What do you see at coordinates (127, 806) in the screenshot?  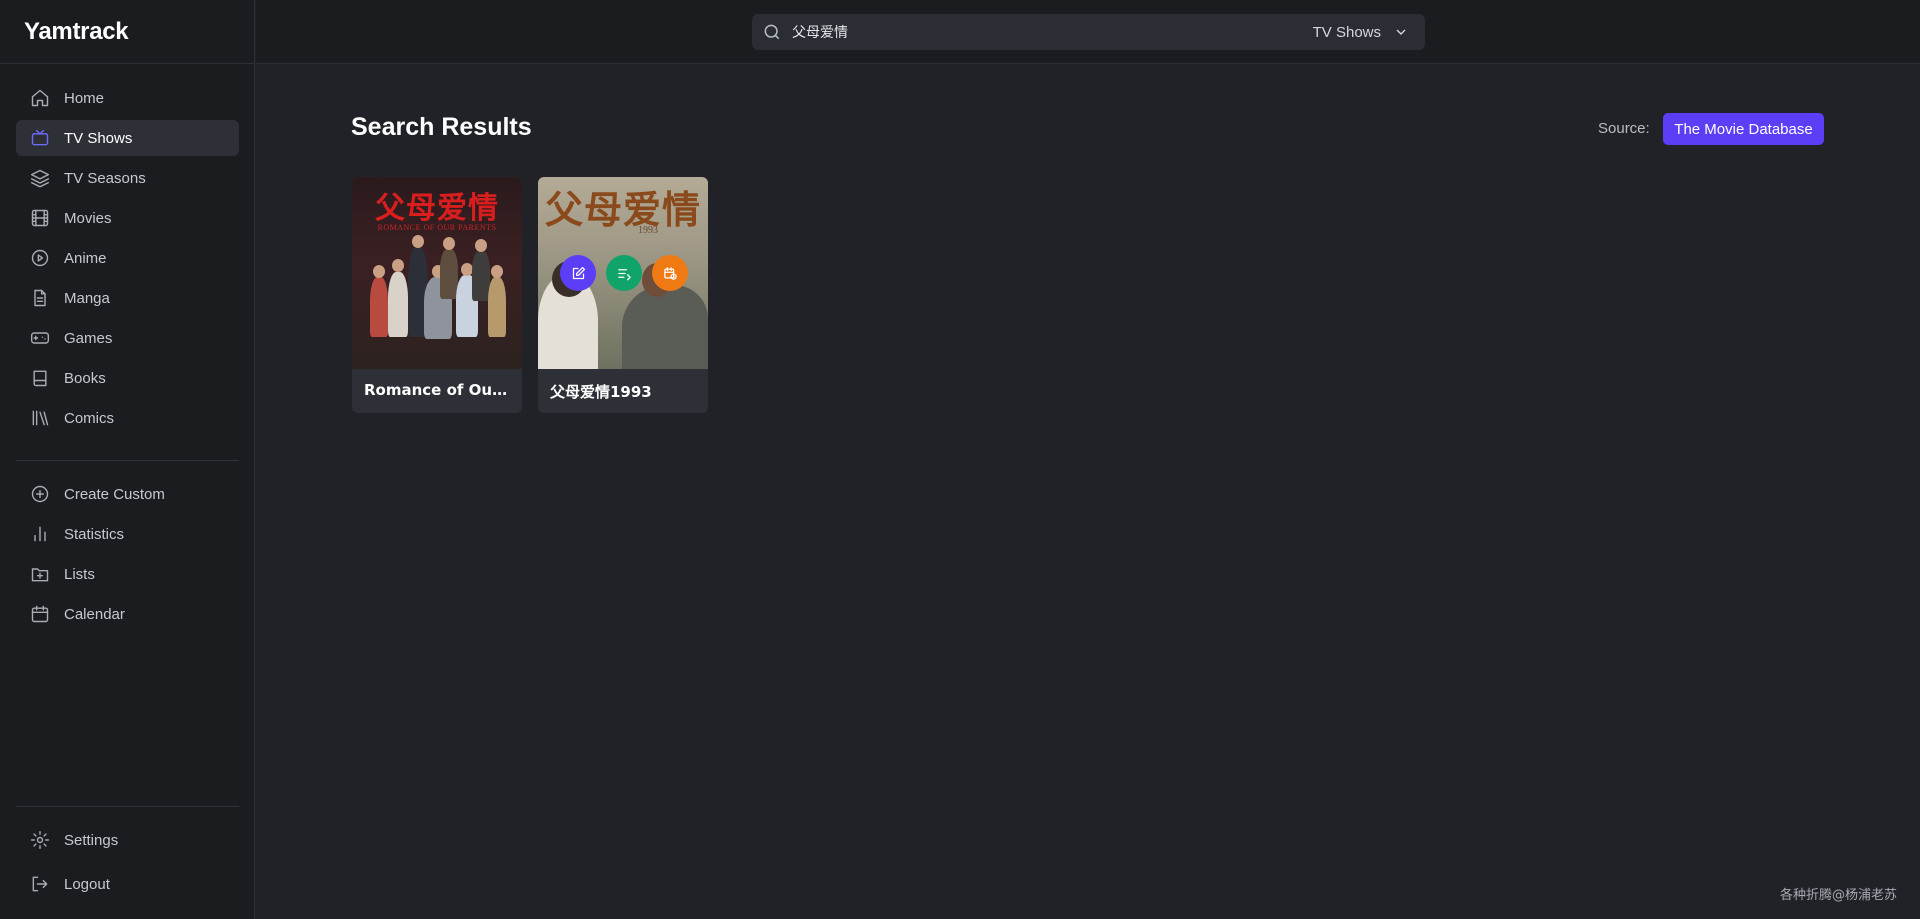 I see `sidebar-divider-bottom` at bounding box center [127, 806].